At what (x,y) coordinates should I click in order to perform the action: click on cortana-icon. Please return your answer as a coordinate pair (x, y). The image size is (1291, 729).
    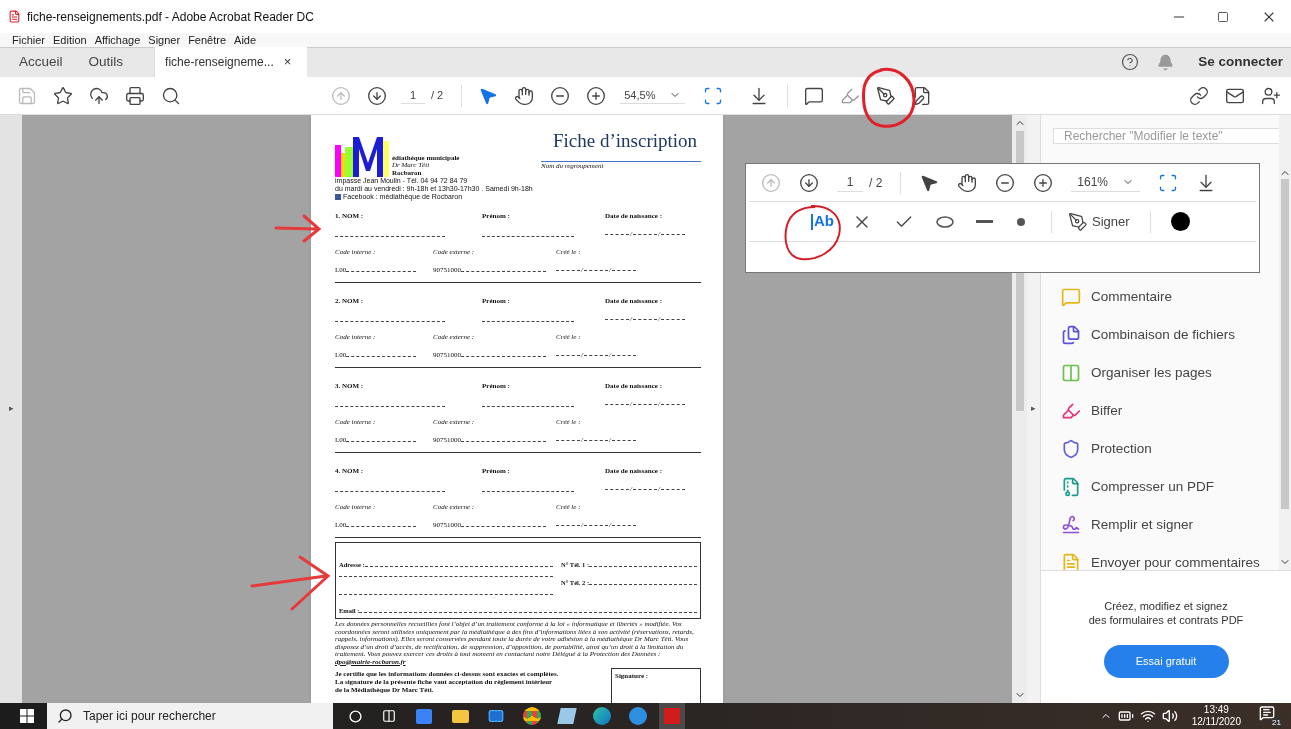
    Looking at the image, I should click on (355, 716).